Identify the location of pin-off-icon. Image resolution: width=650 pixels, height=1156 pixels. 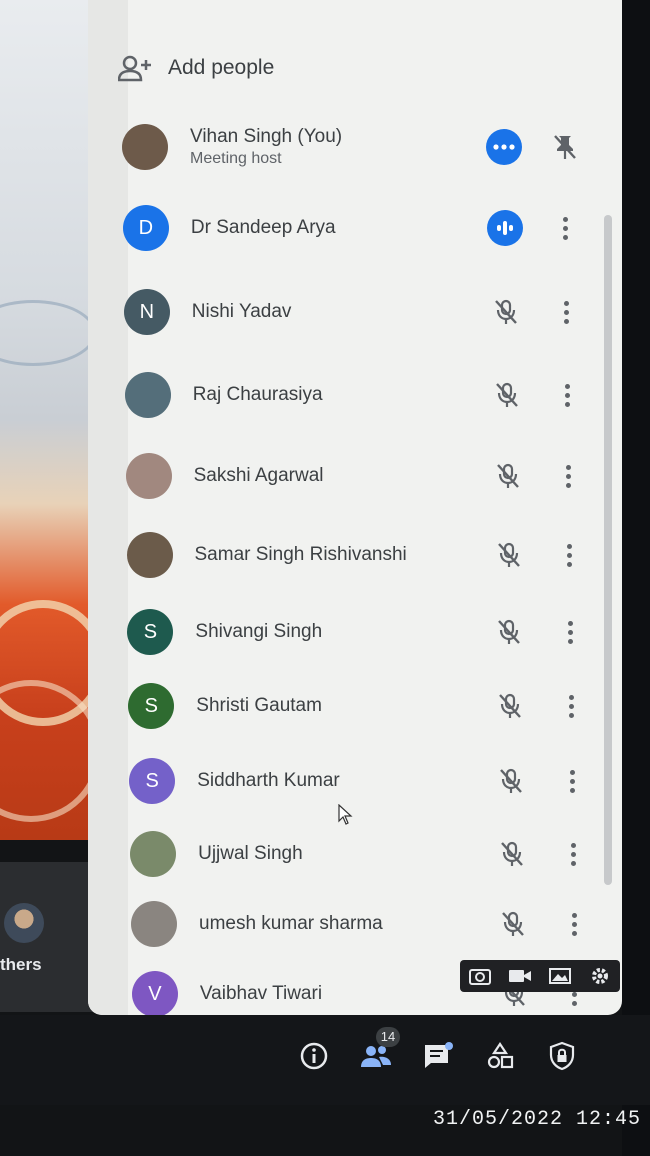
(565, 147).